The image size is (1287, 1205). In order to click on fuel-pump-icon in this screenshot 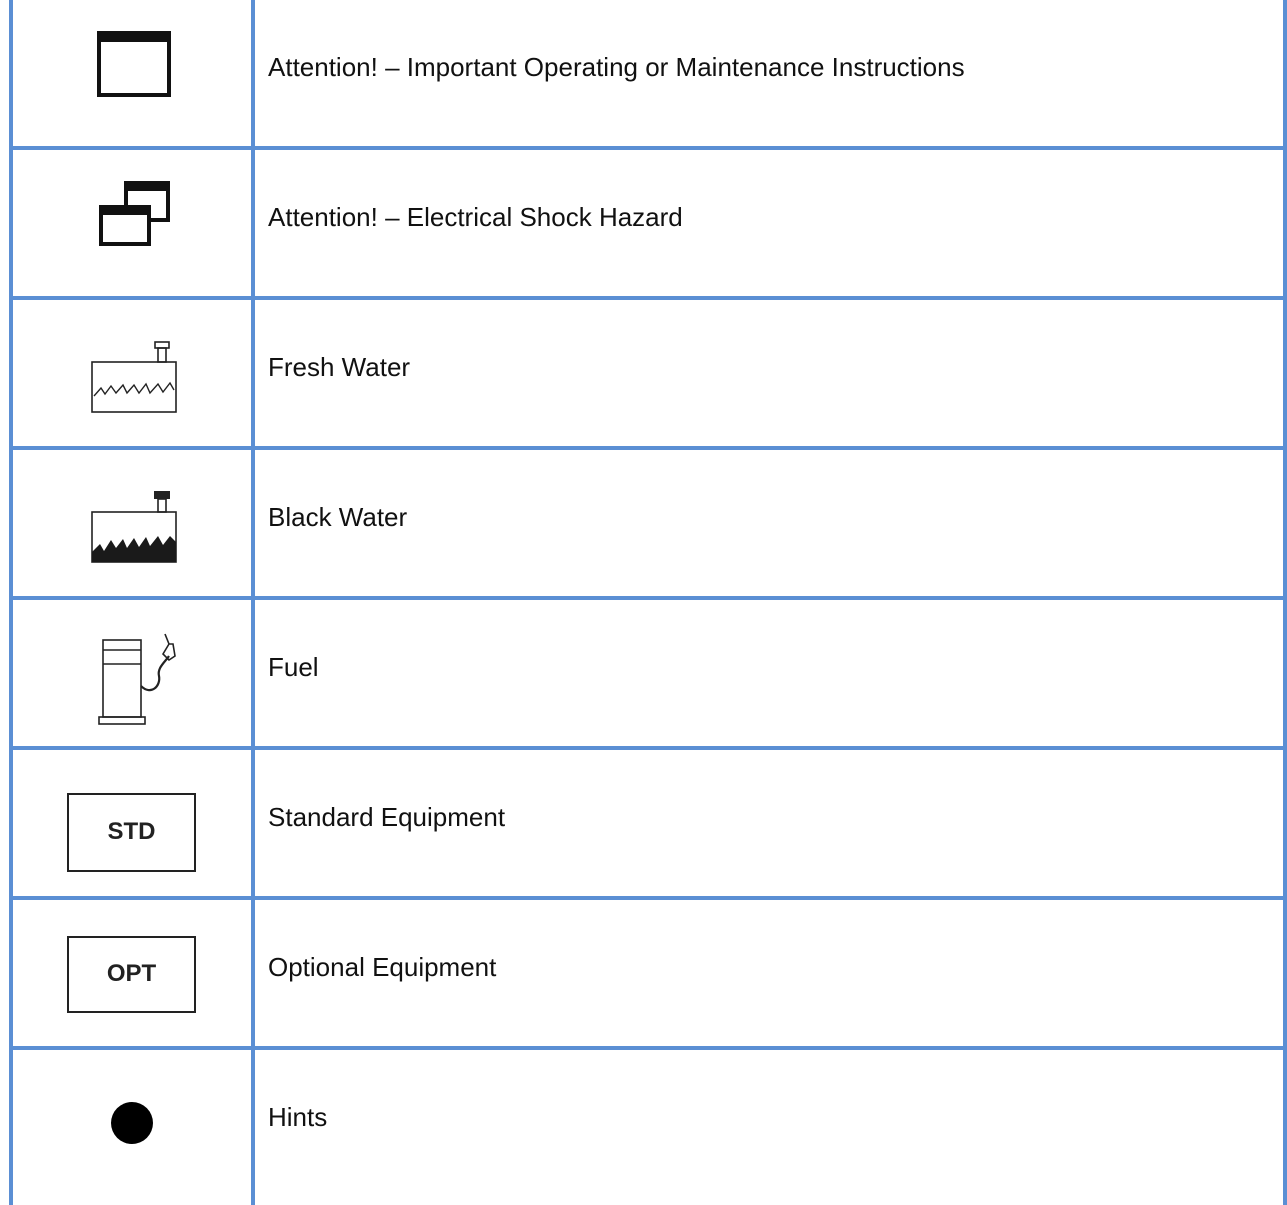, I will do `click(137, 679)`.